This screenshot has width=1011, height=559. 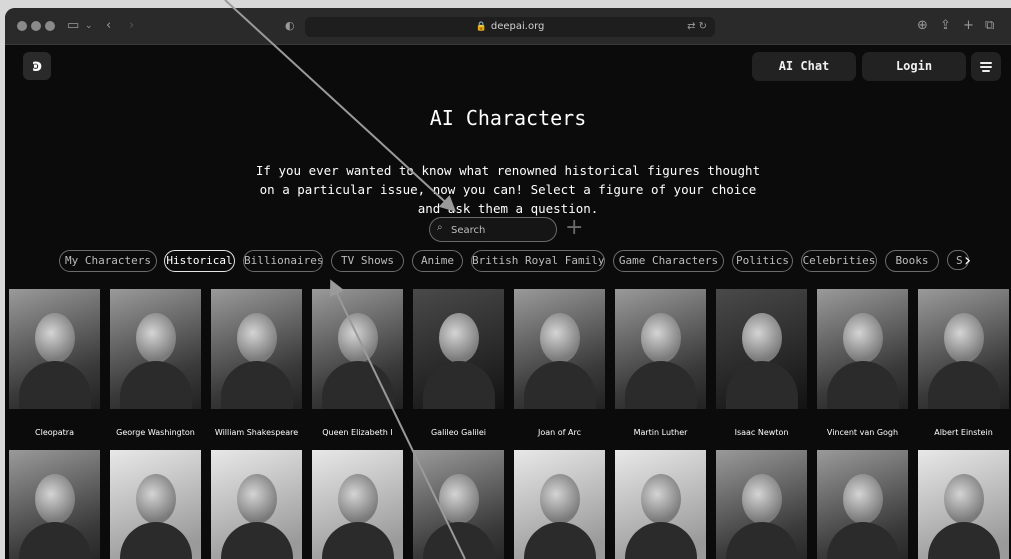 I want to click on annotation-arrow-search, so click(x=340, y=106).